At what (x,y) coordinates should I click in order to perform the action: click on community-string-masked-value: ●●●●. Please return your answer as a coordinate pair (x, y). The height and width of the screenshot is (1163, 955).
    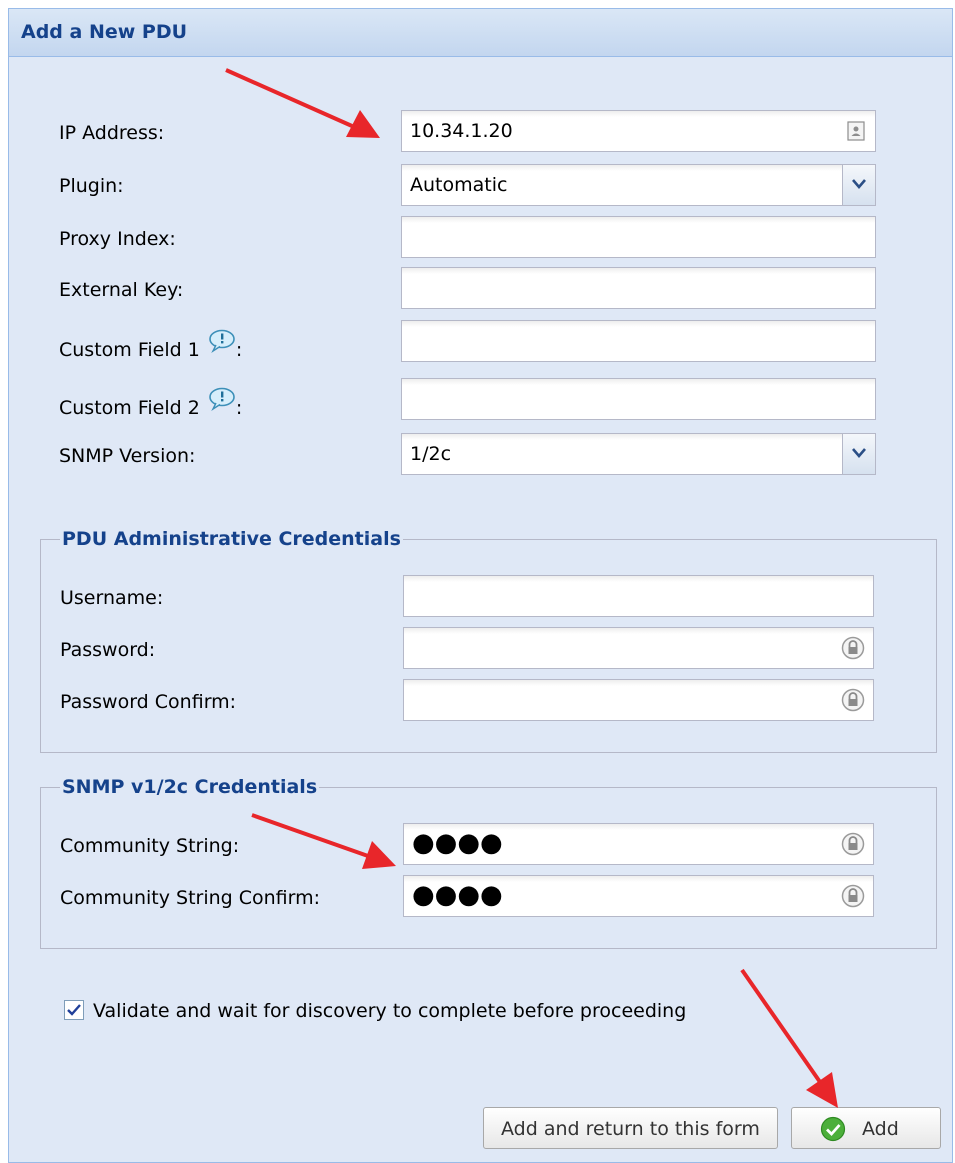
    Looking at the image, I should click on (457, 843).